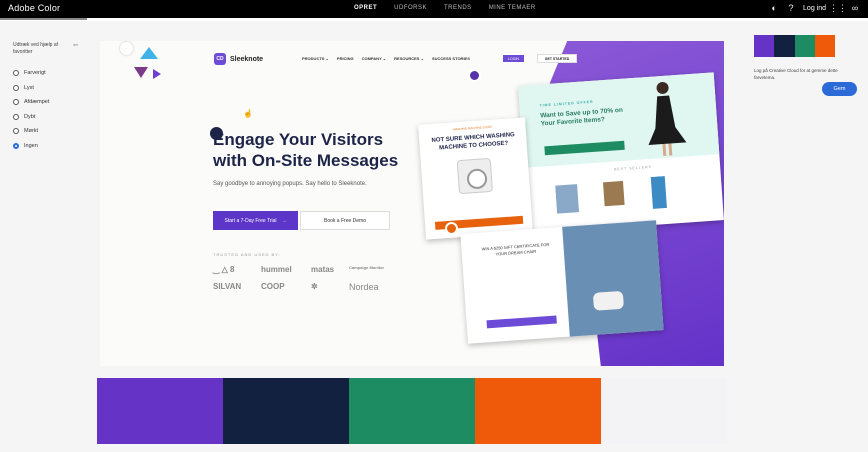 Image resolution: width=868 pixels, height=452 pixels. I want to click on mood-option-none: Ingen, so click(48, 146).